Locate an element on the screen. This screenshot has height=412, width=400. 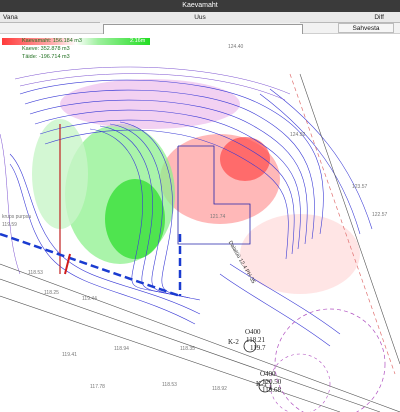
elevation-label-8: 119.44 is located at coordinates (89, 299).